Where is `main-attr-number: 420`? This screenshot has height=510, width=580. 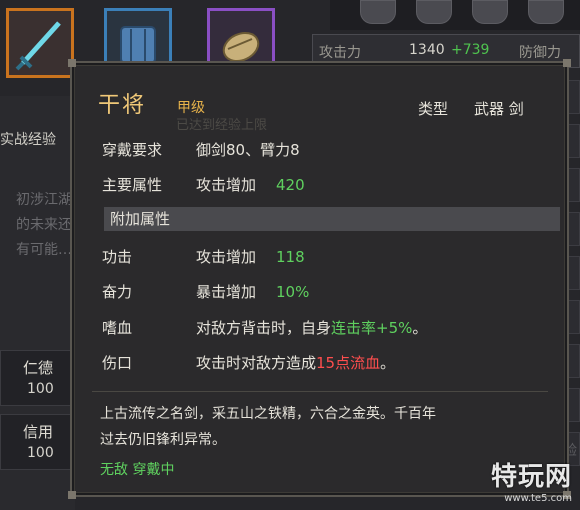
main-attr-number: 420 is located at coordinates (290, 185).